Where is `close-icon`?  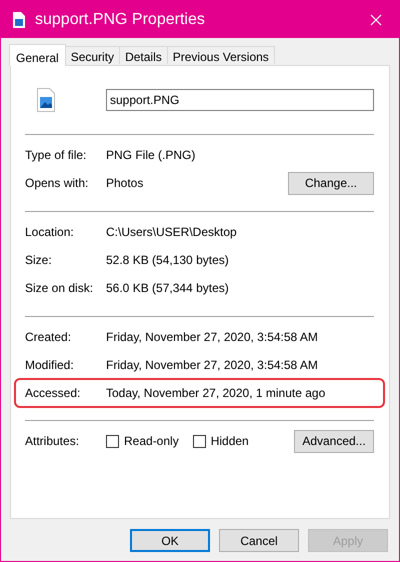 close-icon is located at coordinates (376, 20).